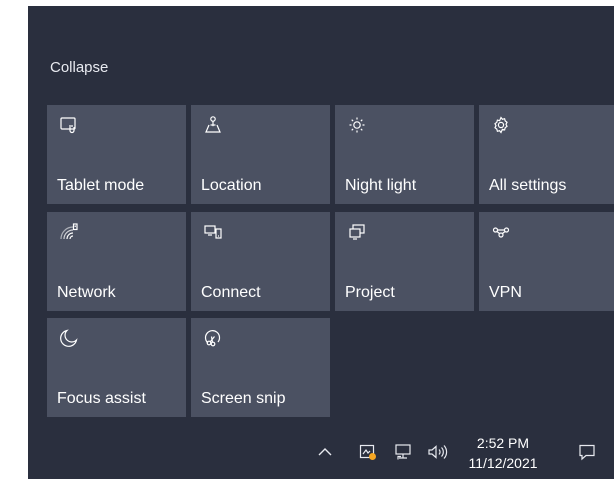 Image resolution: width=614 pixels, height=479 pixels. Describe the element at coordinates (370, 292) in the screenshot. I see `tile-label: Project` at that location.